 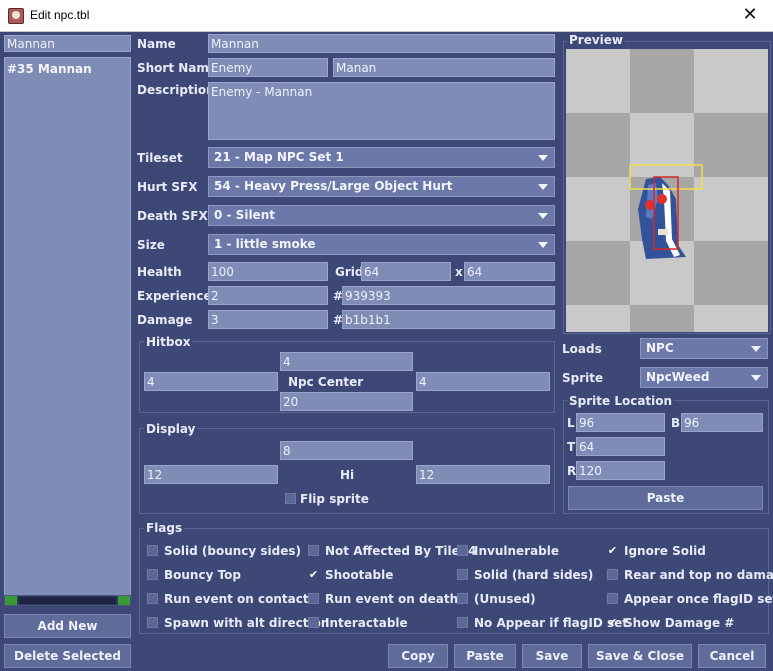 What do you see at coordinates (483, 381) in the screenshot?
I see `hitbox-right-input: 4` at bounding box center [483, 381].